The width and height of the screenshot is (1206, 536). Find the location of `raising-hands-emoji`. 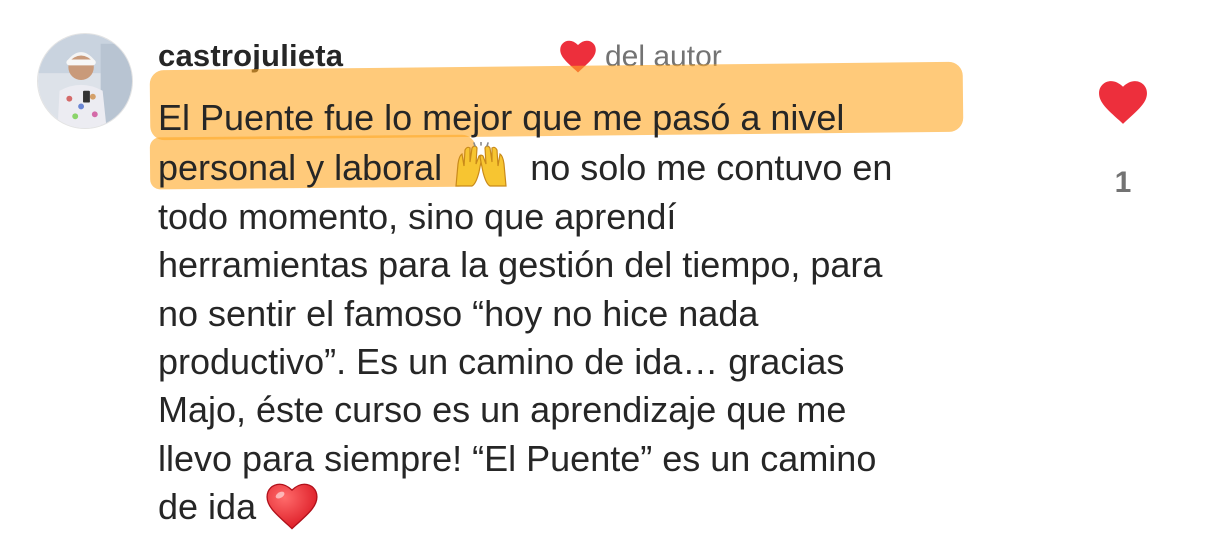

raising-hands-emoji is located at coordinates (481, 165).